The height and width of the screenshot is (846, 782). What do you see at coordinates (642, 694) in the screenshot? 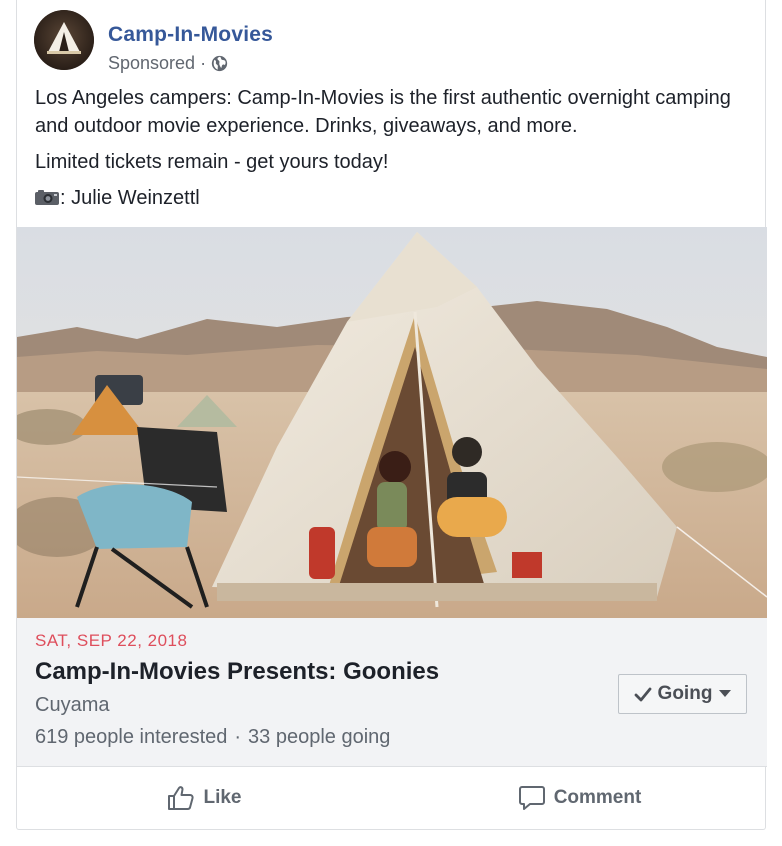
I see `check-icon` at bounding box center [642, 694].